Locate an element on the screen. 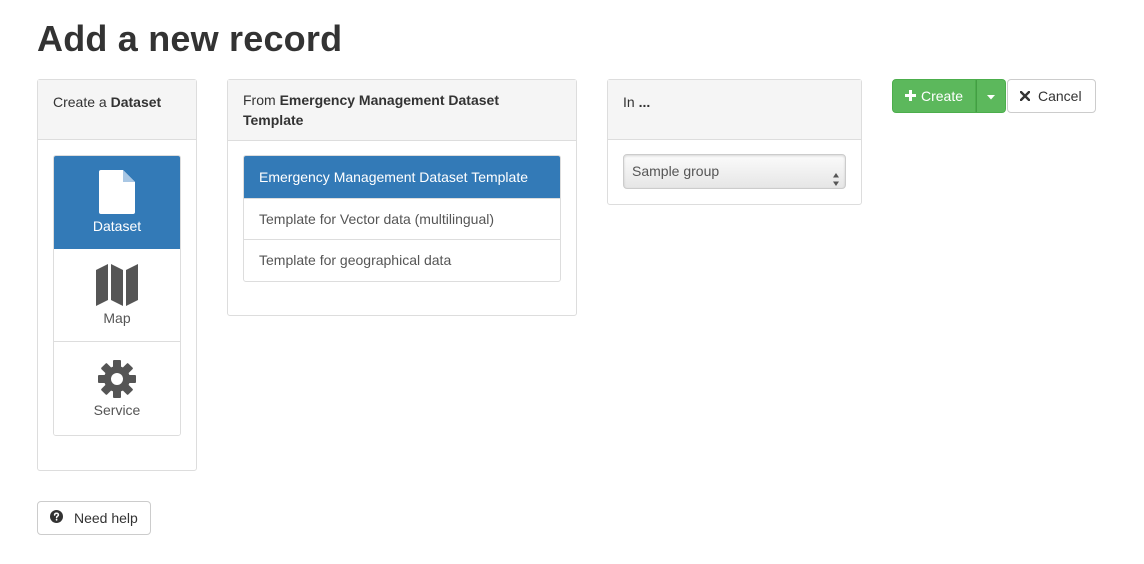 The width and height of the screenshot is (1144, 564). template-heading-prefix: From is located at coordinates (259, 100).